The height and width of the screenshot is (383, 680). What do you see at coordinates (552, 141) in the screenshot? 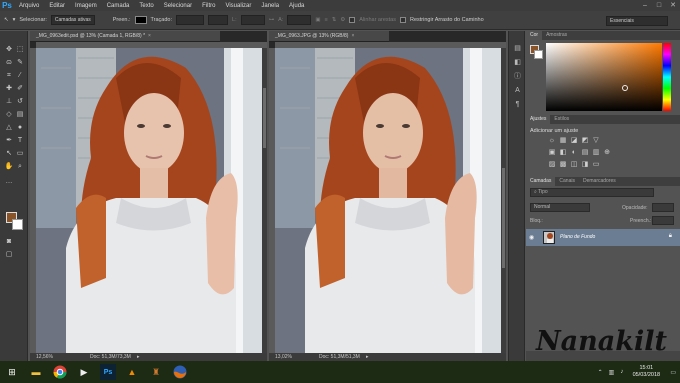
I see `brightness-icon: ☼` at bounding box center [552, 141].